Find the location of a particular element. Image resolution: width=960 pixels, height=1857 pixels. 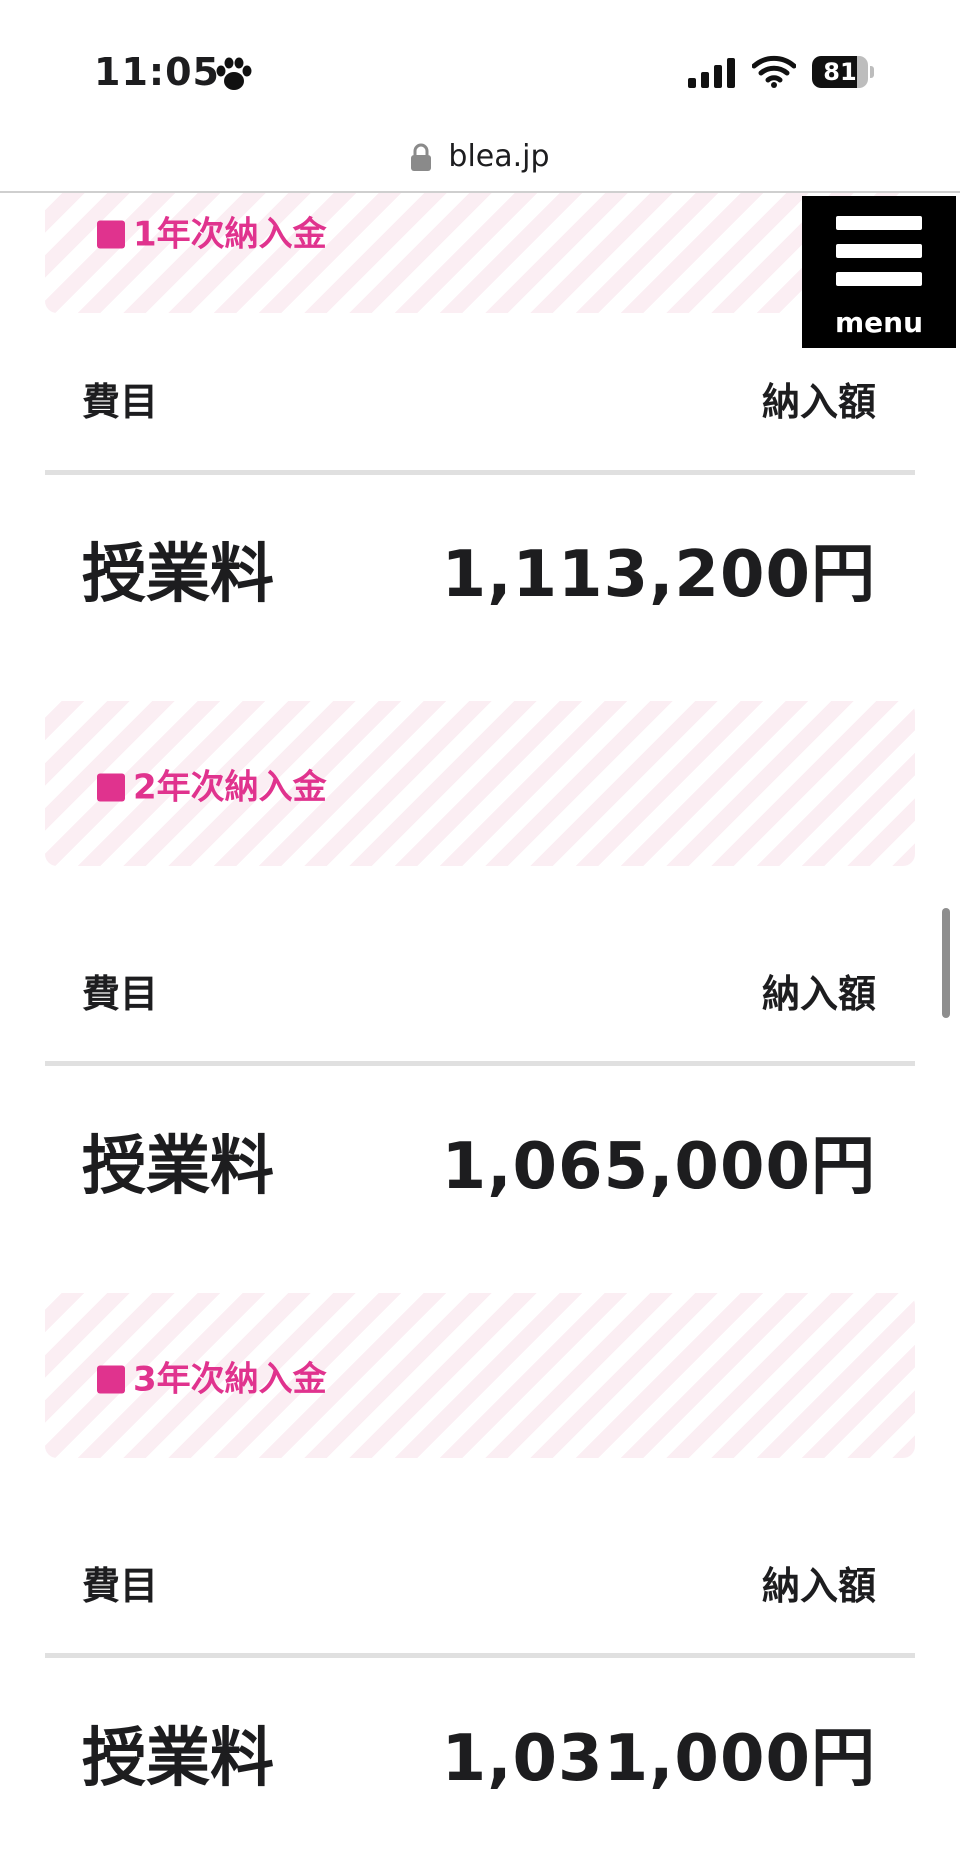

url-bar: blea.jp is located at coordinates (480, 156).